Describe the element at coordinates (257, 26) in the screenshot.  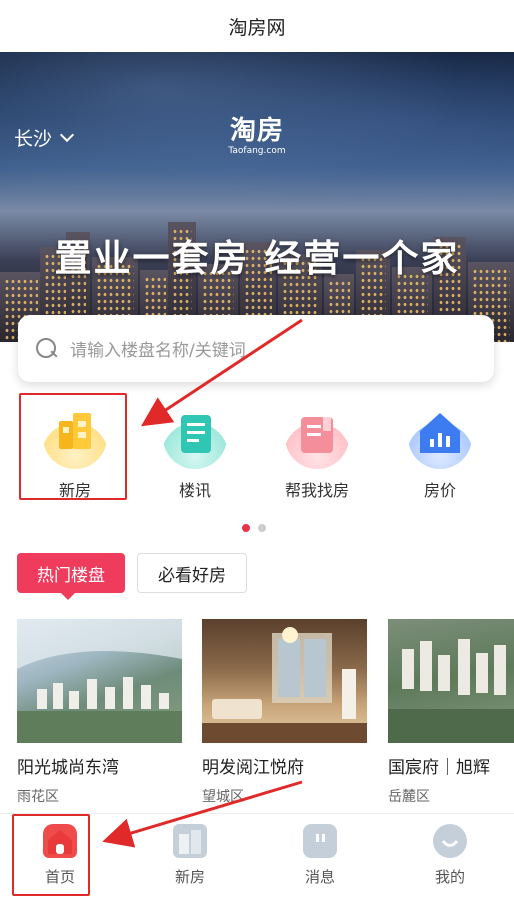
I see `window-title: 淘房网` at that location.